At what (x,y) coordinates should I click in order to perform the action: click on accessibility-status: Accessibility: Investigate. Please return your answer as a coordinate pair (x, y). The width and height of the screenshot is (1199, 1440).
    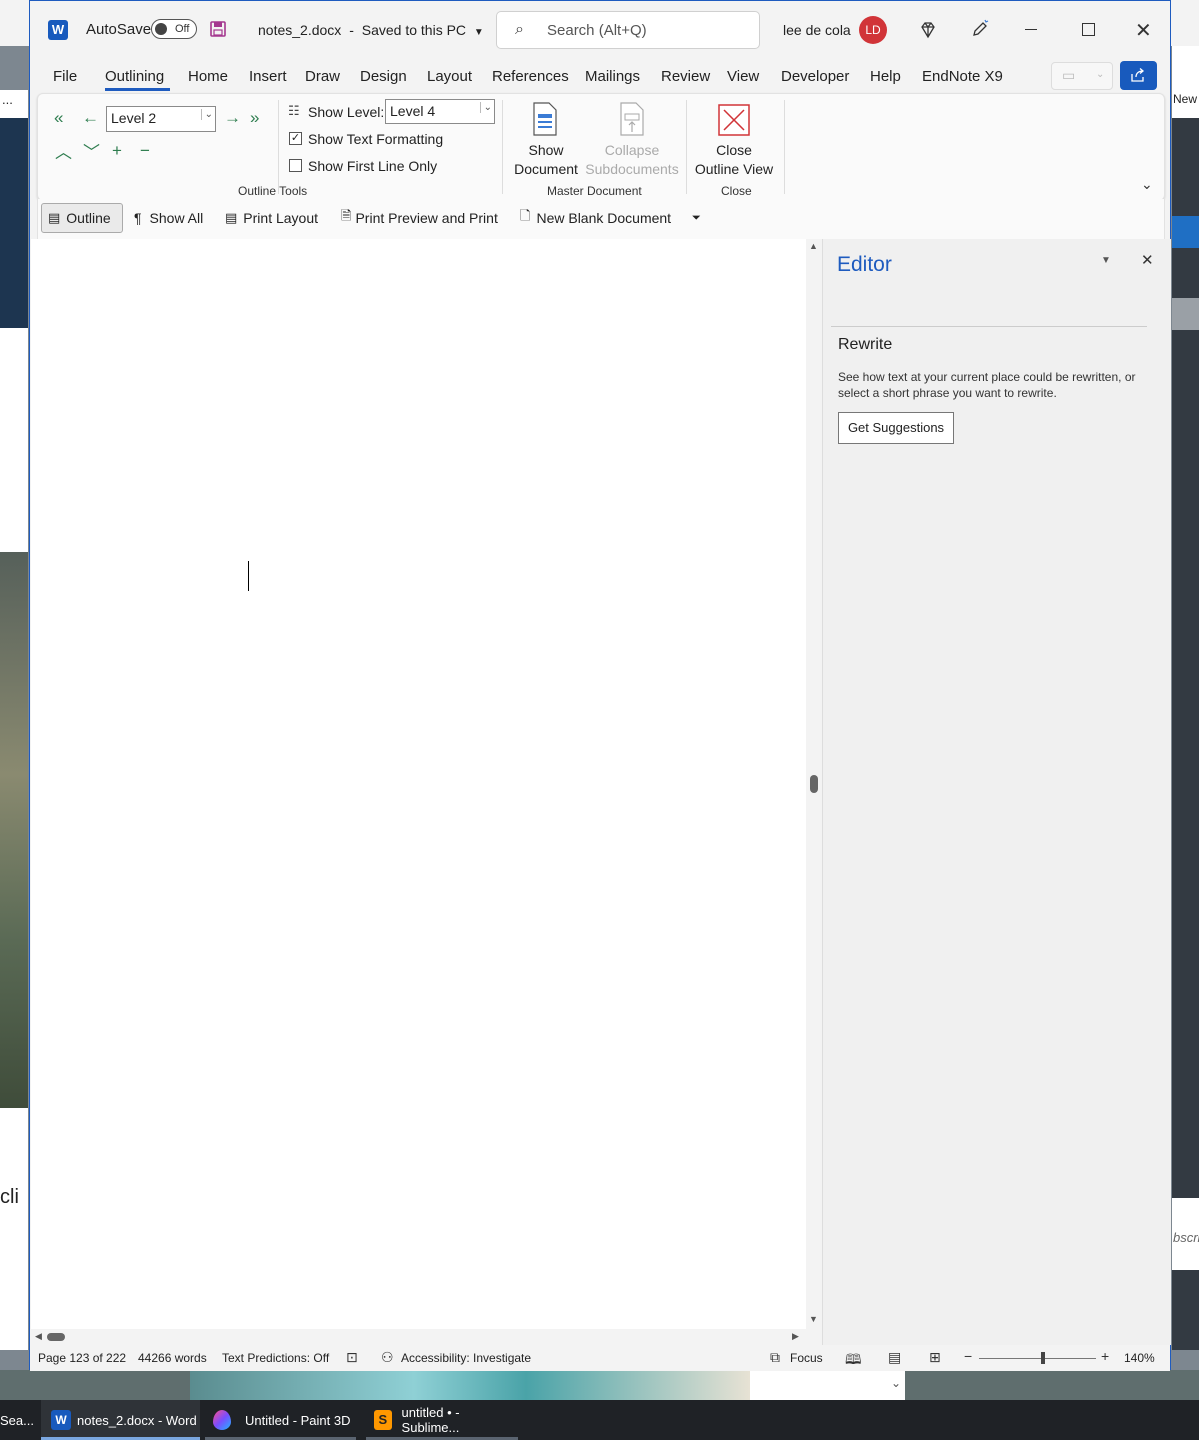
    Looking at the image, I should click on (466, 1358).